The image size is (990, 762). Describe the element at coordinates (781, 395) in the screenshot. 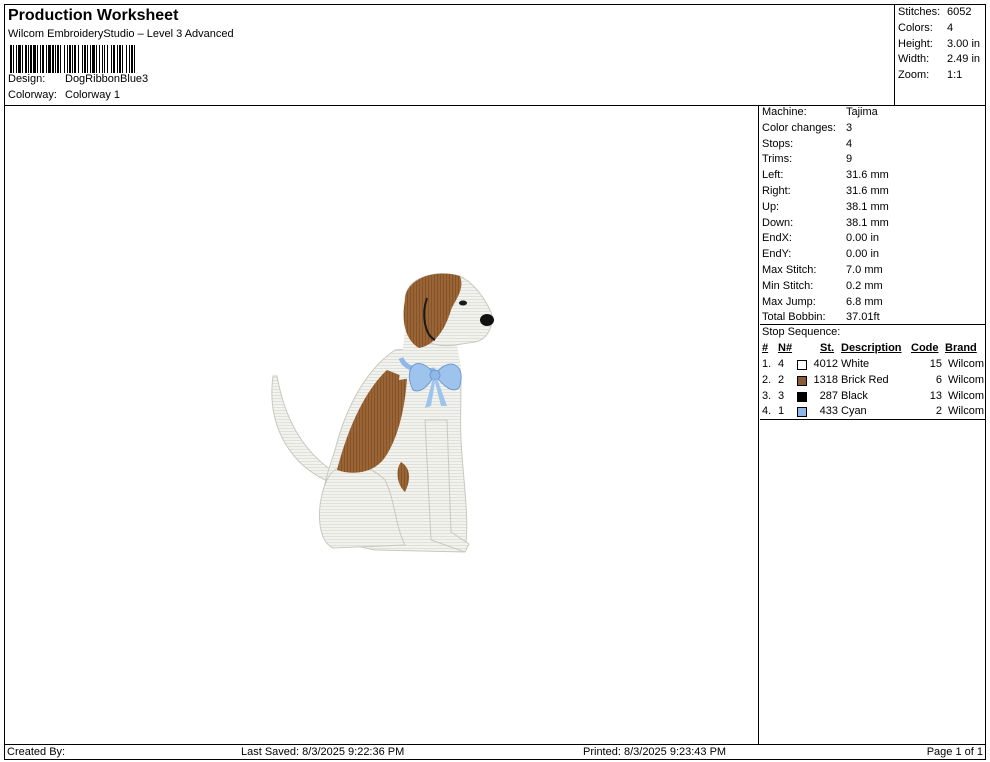

I see `row-needle: 3` at that location.